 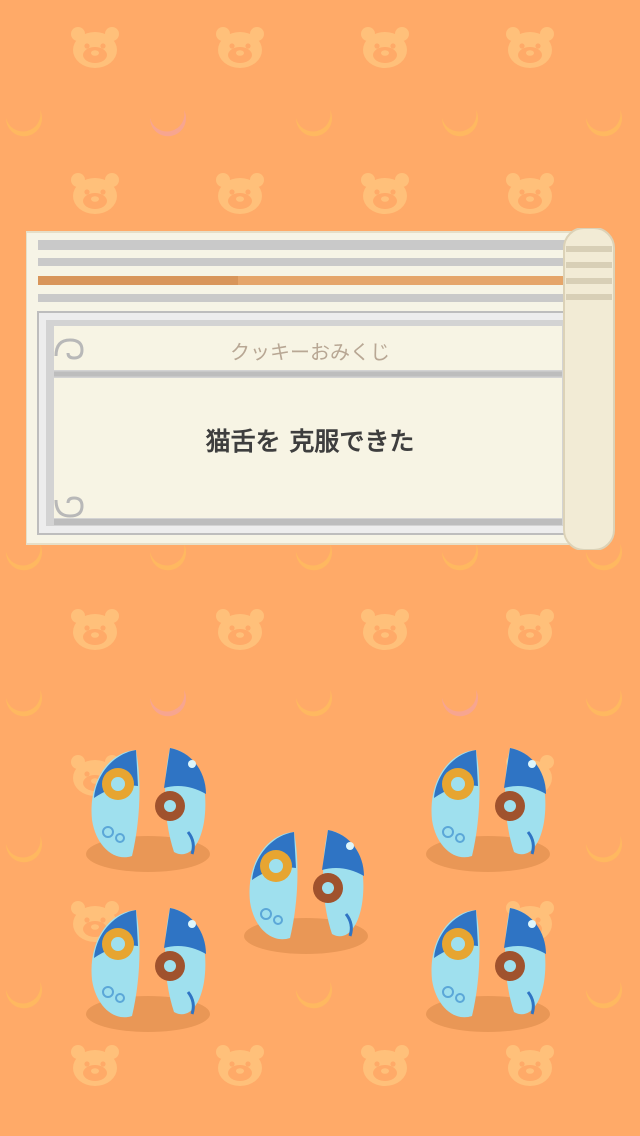 What do you see at coordinates (310, 352) in the screenshot?
I see `omikuji-title: クッキーおみくじ` at bounding box center [310, 352].